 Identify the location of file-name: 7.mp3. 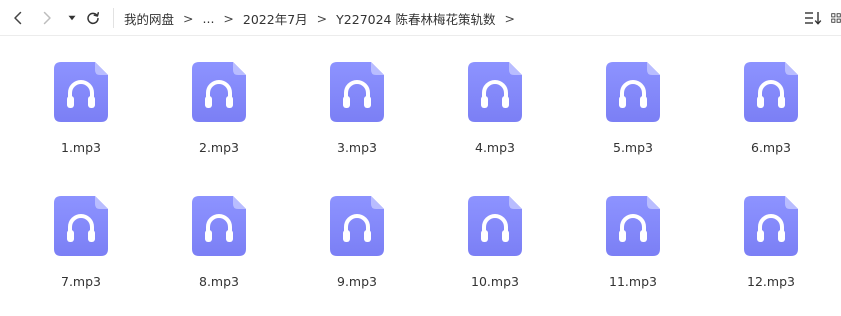
(81, 281).